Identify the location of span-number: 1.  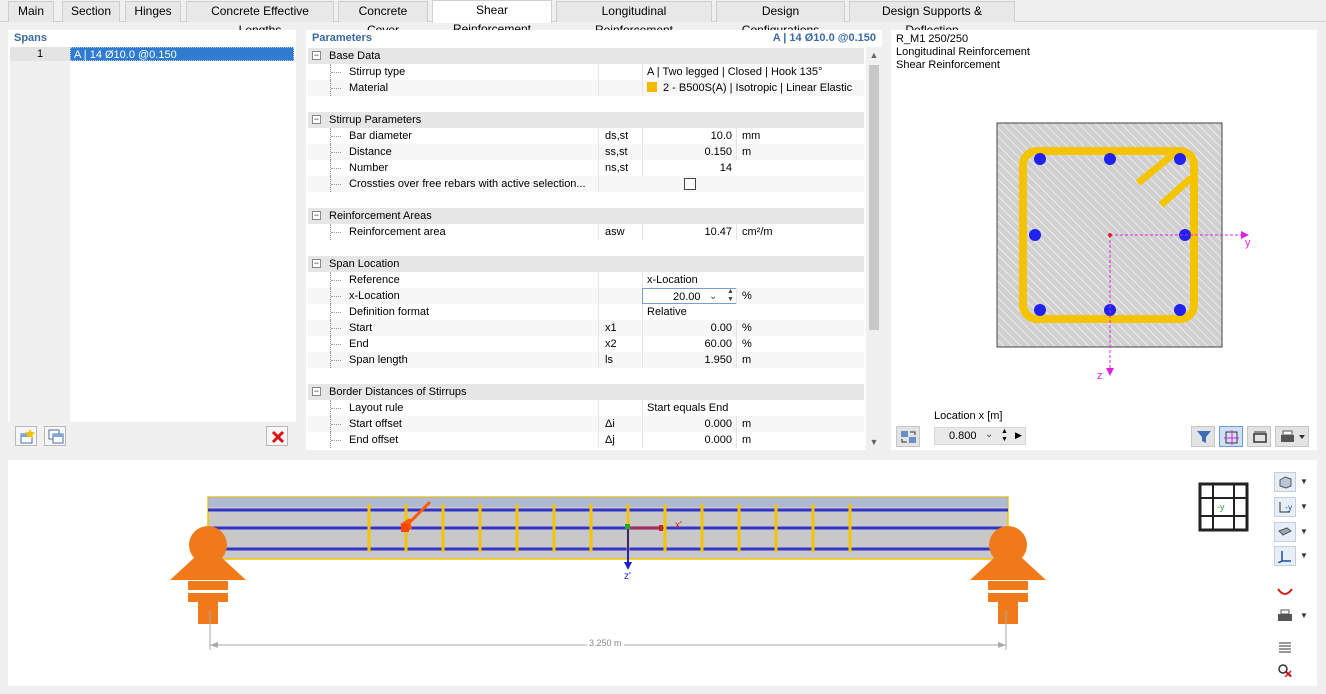
(40, 54).